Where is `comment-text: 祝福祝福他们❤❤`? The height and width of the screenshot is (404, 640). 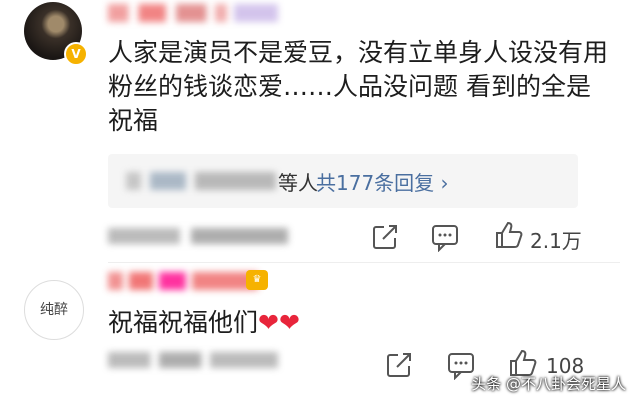 comment-text: 祝福祝福他们❤❤ is located at coordinates (204, 323).